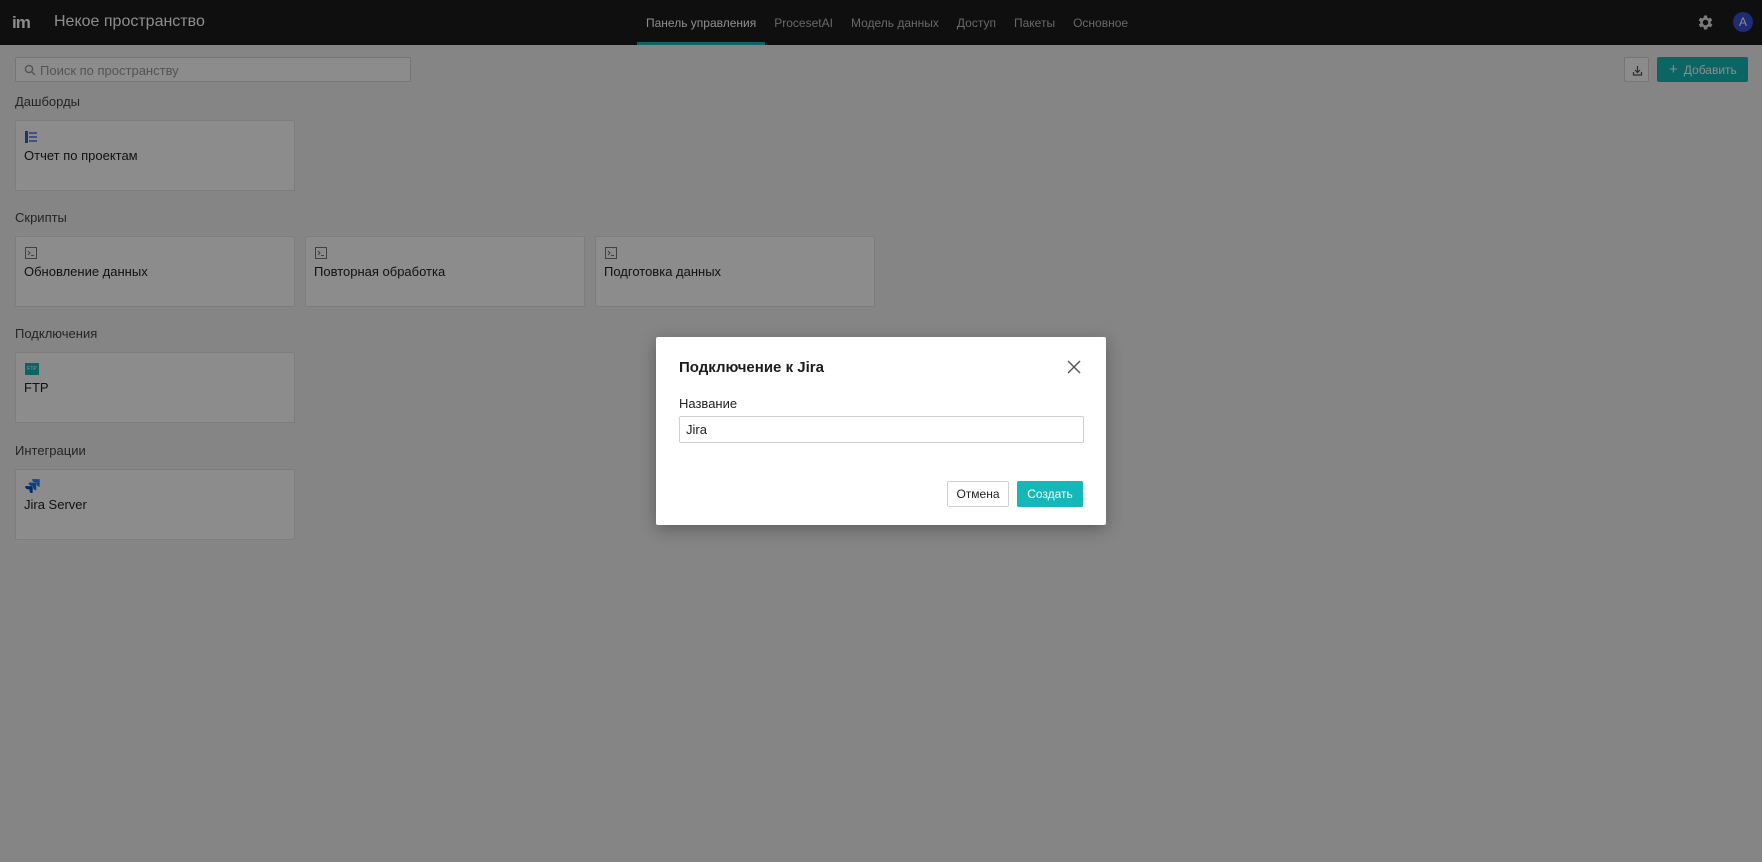  Describe the element at coordinates (978, 494) in the screenshot. I see `cancel-button: Отмена` at that location.